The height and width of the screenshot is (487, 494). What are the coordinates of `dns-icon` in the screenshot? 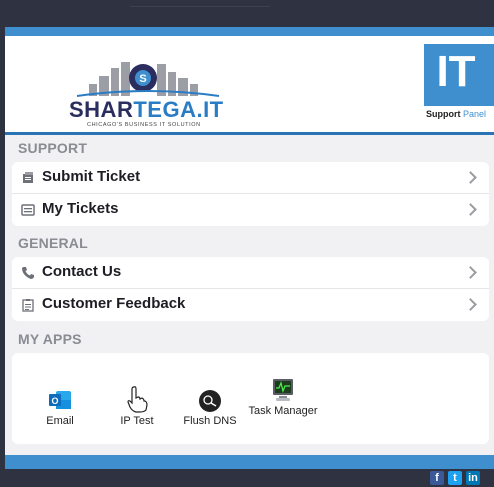 It's located at (210, 401).